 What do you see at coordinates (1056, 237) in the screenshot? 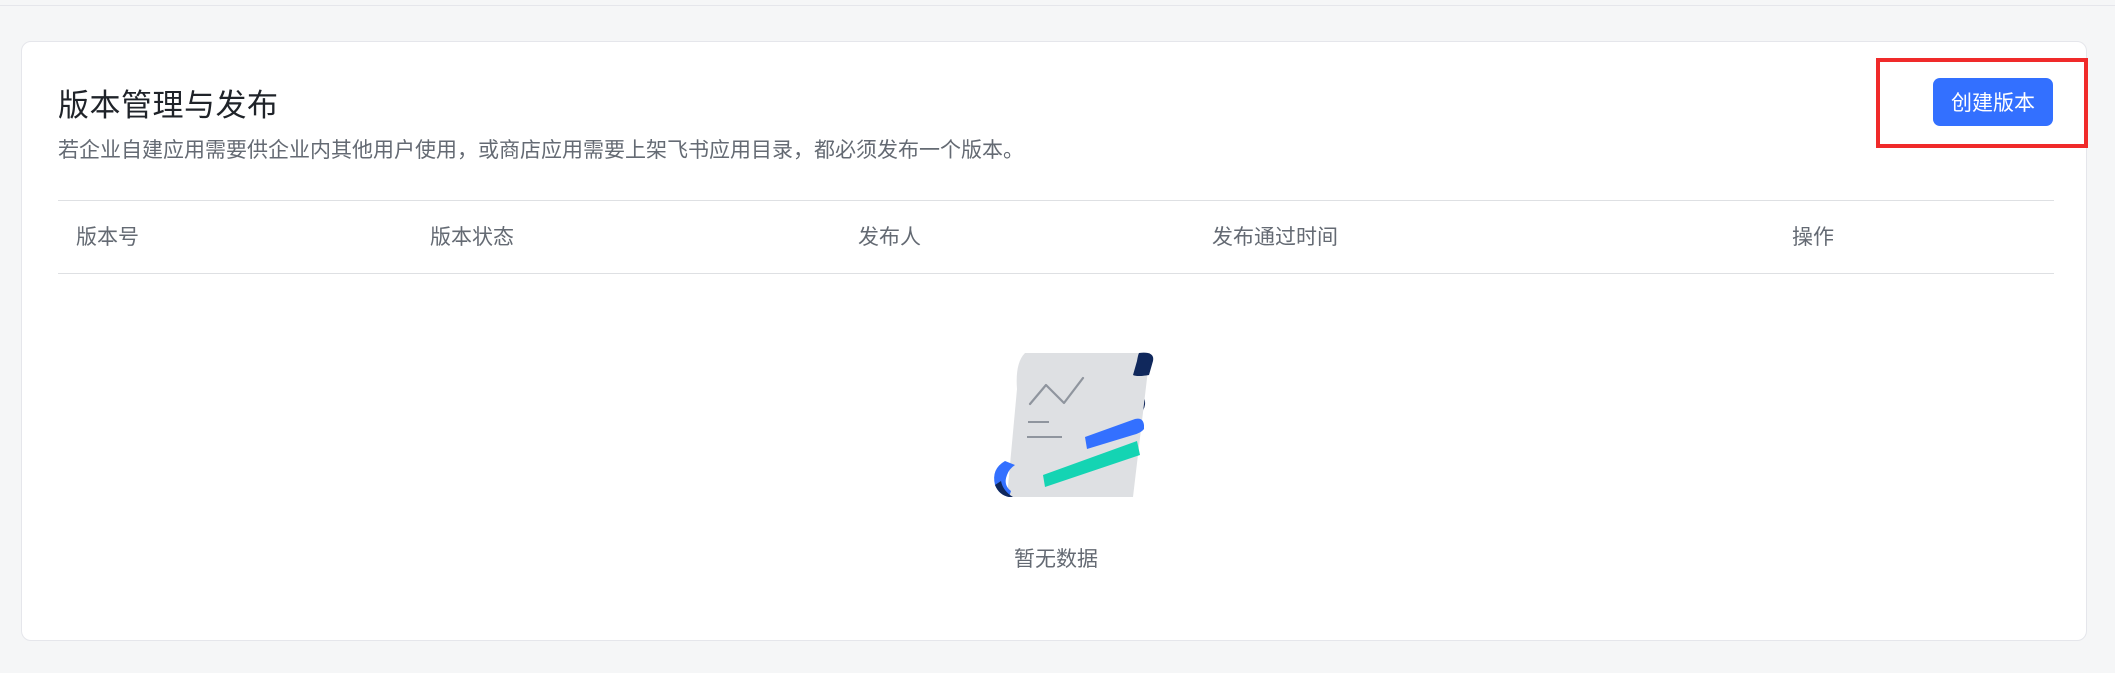
I see `table-header-row: 版本号 版本状态 发布人 发布通过时间 操作` at bounding box center [1056, 237].